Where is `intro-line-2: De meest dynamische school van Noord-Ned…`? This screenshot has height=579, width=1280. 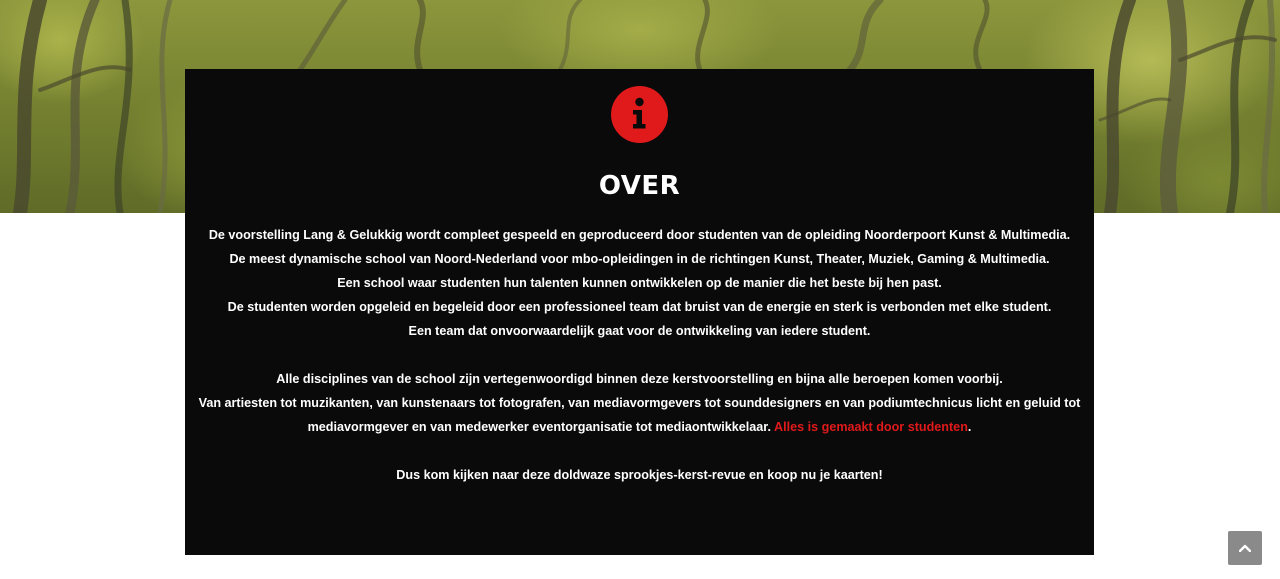
intro-line-2: De meest dynamische school van Noord-Ned… is located at coordinates (639, 259).